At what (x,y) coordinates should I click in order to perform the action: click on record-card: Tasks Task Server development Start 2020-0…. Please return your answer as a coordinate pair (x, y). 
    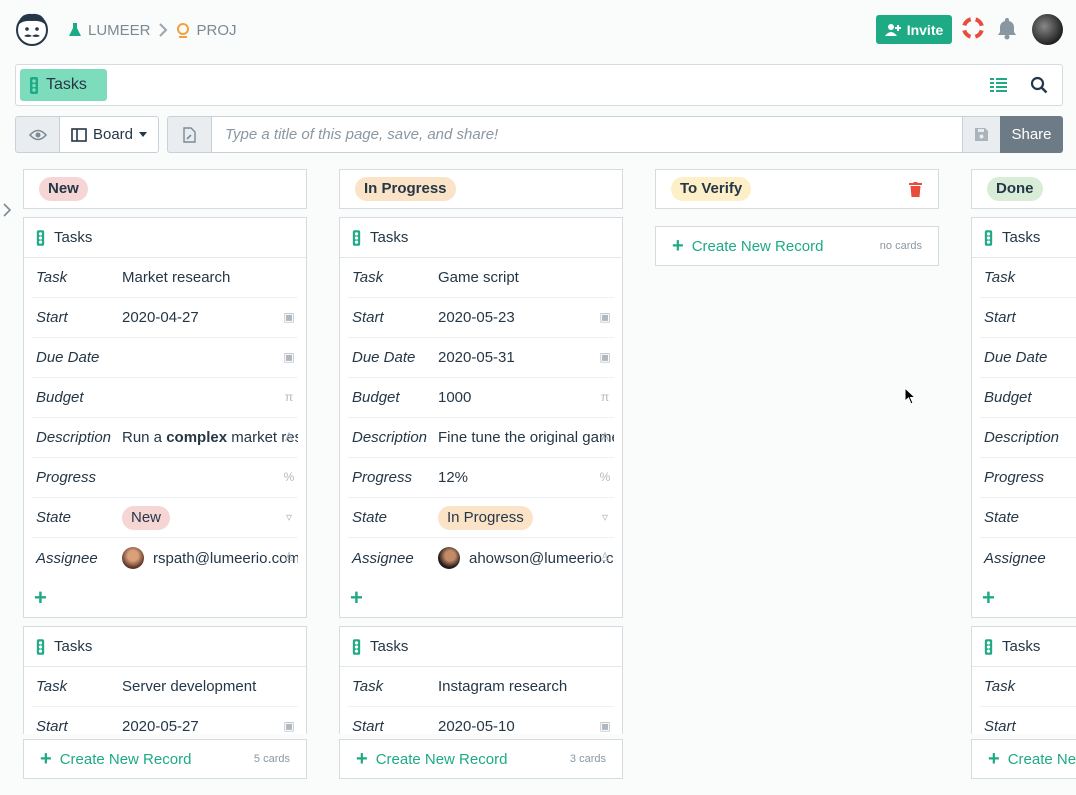
    Looking at the image, I should click on (165, 680).